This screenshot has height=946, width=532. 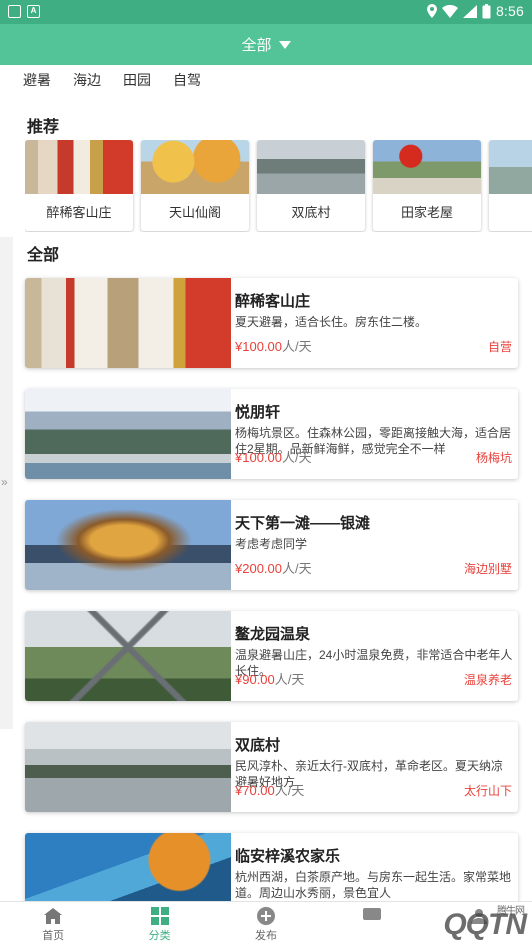 What do you see at coordinates (273, 301) in the screenshot?
I see `list-item-title: 醉稀客山庄` at bounding box center [273, 301].